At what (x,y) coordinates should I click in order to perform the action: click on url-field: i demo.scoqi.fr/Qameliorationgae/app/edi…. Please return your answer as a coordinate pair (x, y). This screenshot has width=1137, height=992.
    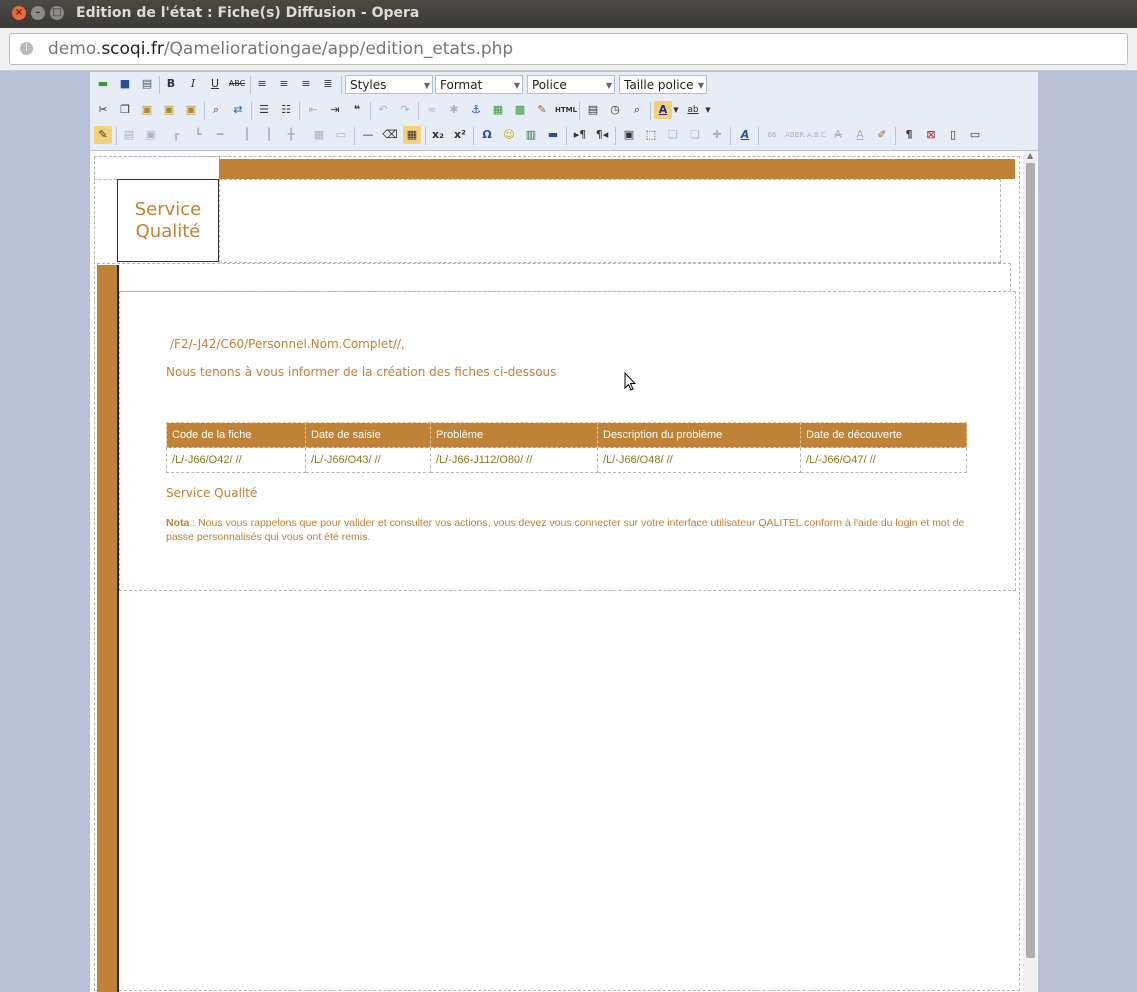
    Looking at the image, I should click on (568, 49).